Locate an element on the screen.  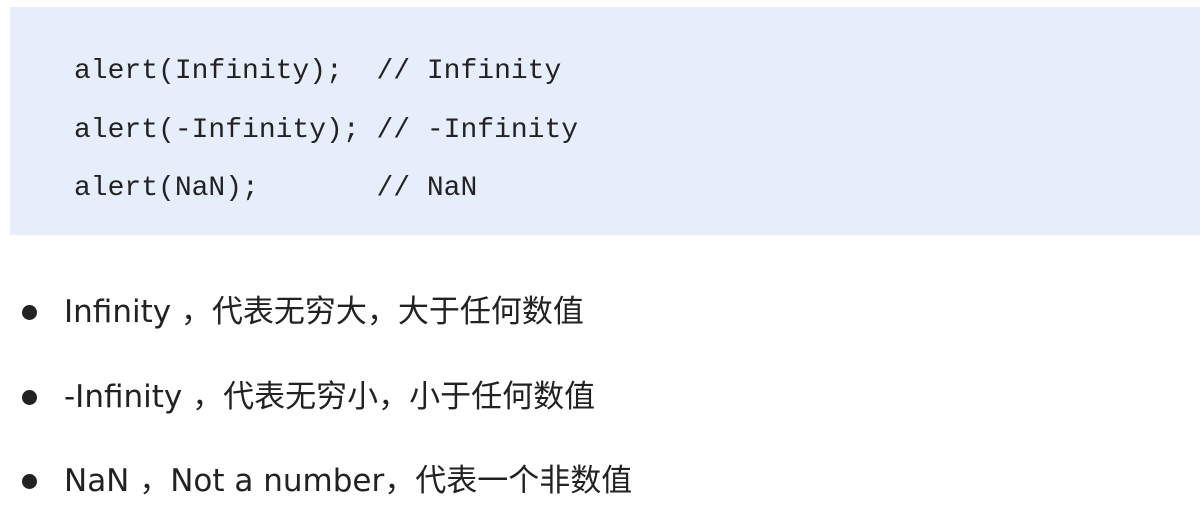
list-item-text: NaN ，Not a number，代表一个非数值 is located at coordinates (348, 481).